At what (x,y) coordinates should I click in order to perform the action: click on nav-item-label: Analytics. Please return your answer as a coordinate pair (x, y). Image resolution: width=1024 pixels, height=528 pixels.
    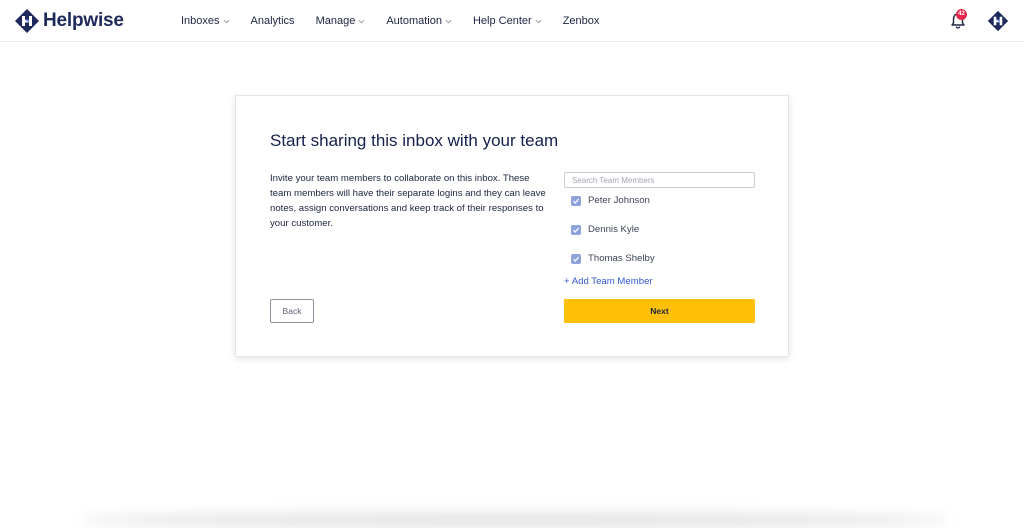
    Looking at the image, I should click on (272, 21).